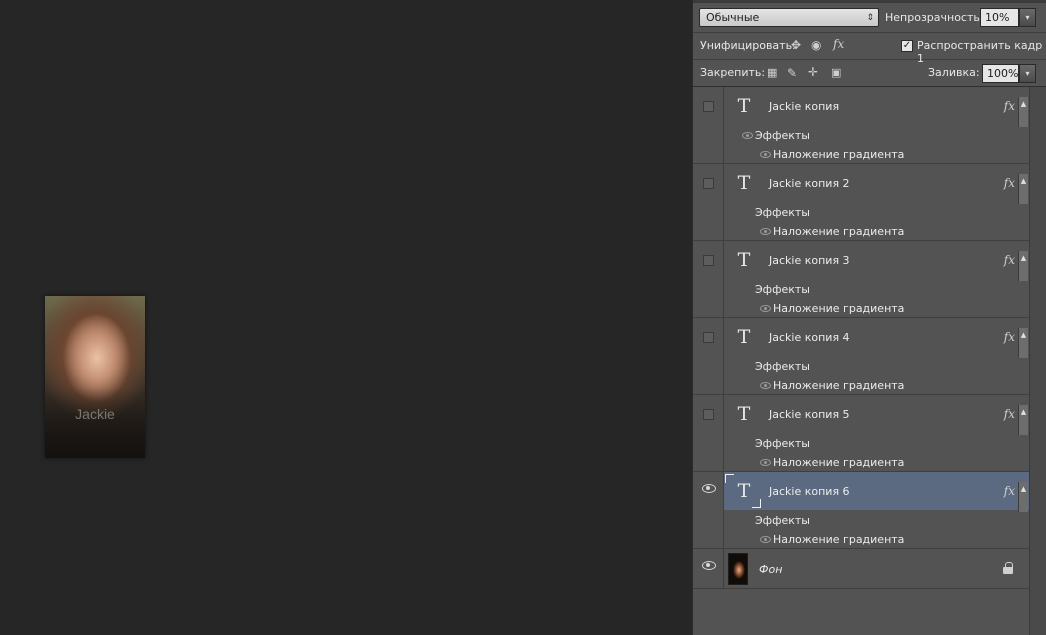 The image size is (1046, 635). Describe the element at coordinates (792, 73) in the screenshot. I see `lock-brush-icon: ✎` at that location.